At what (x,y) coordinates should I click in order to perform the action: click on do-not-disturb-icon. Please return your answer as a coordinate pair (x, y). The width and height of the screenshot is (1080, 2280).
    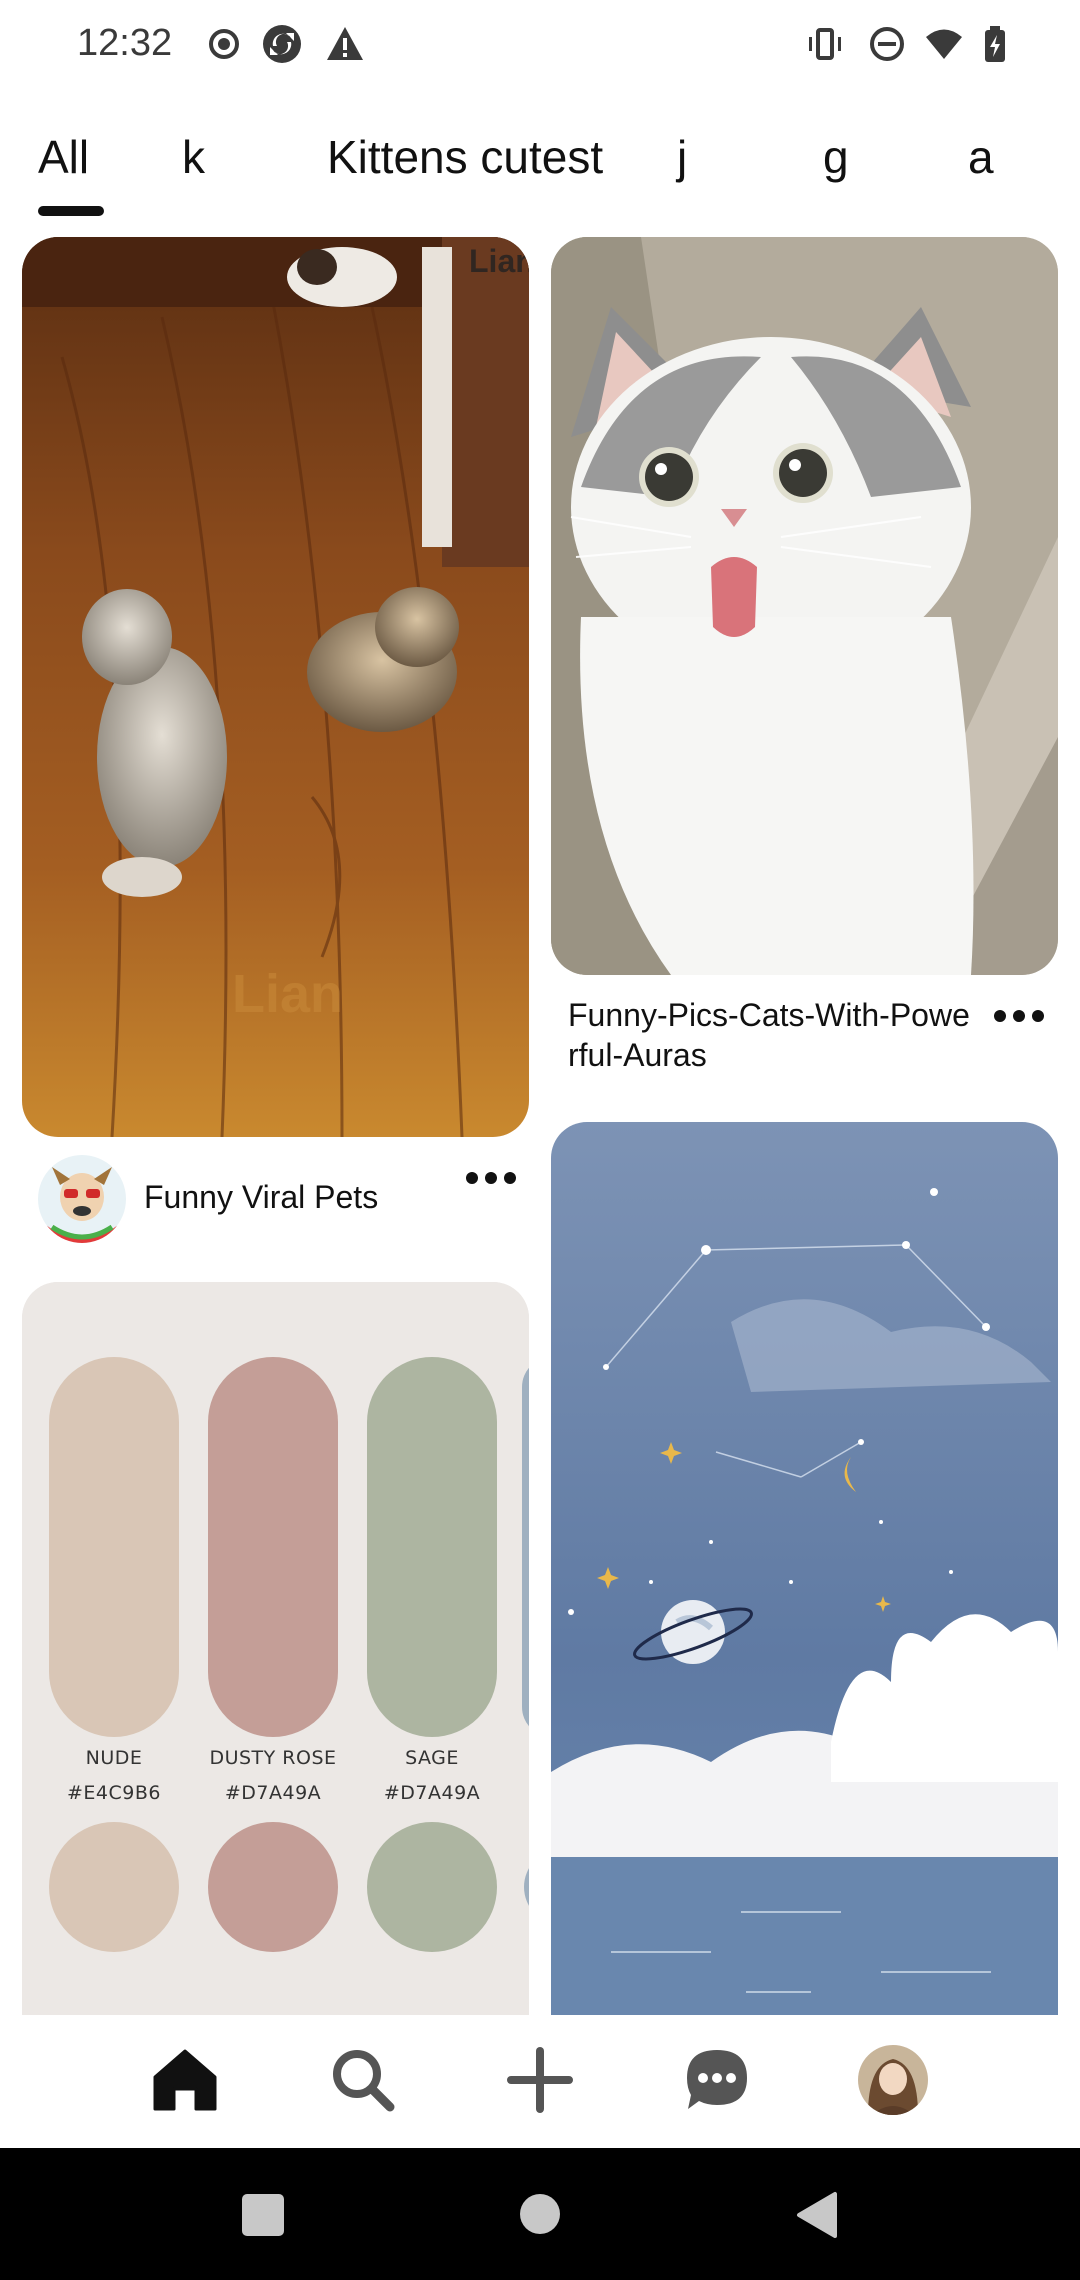
    Looking at the image, I should click on (887, 44).